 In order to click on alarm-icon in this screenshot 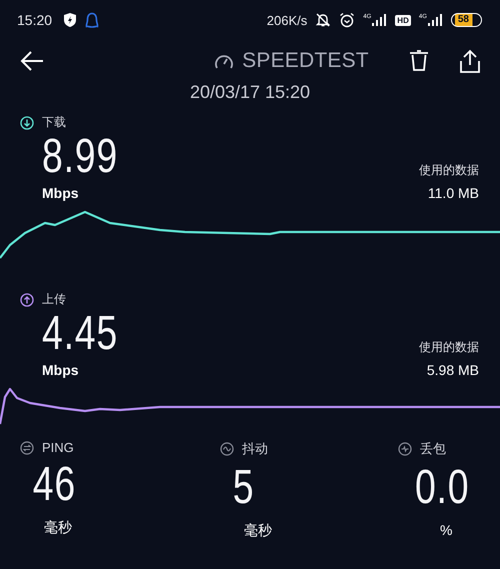, I will do `click(347, 20)`.